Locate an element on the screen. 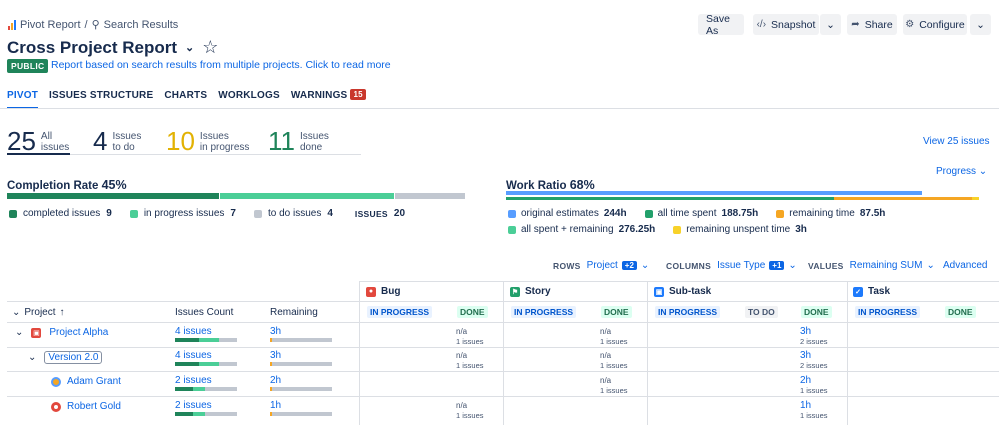  tab-issues-structure: ISSUES STRUCTURE is located at coordinates (101, 99).